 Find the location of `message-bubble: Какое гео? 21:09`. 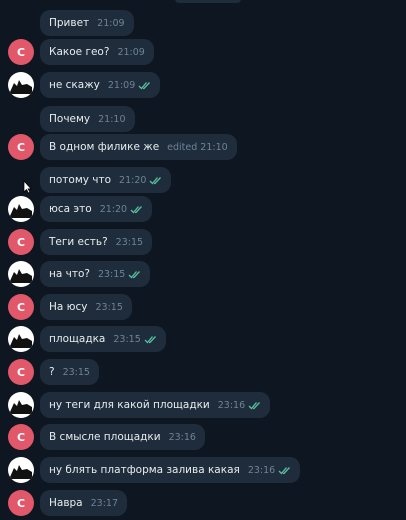

message-bubble: Какое гео? 21:09 is located at coordinates (97, 52).